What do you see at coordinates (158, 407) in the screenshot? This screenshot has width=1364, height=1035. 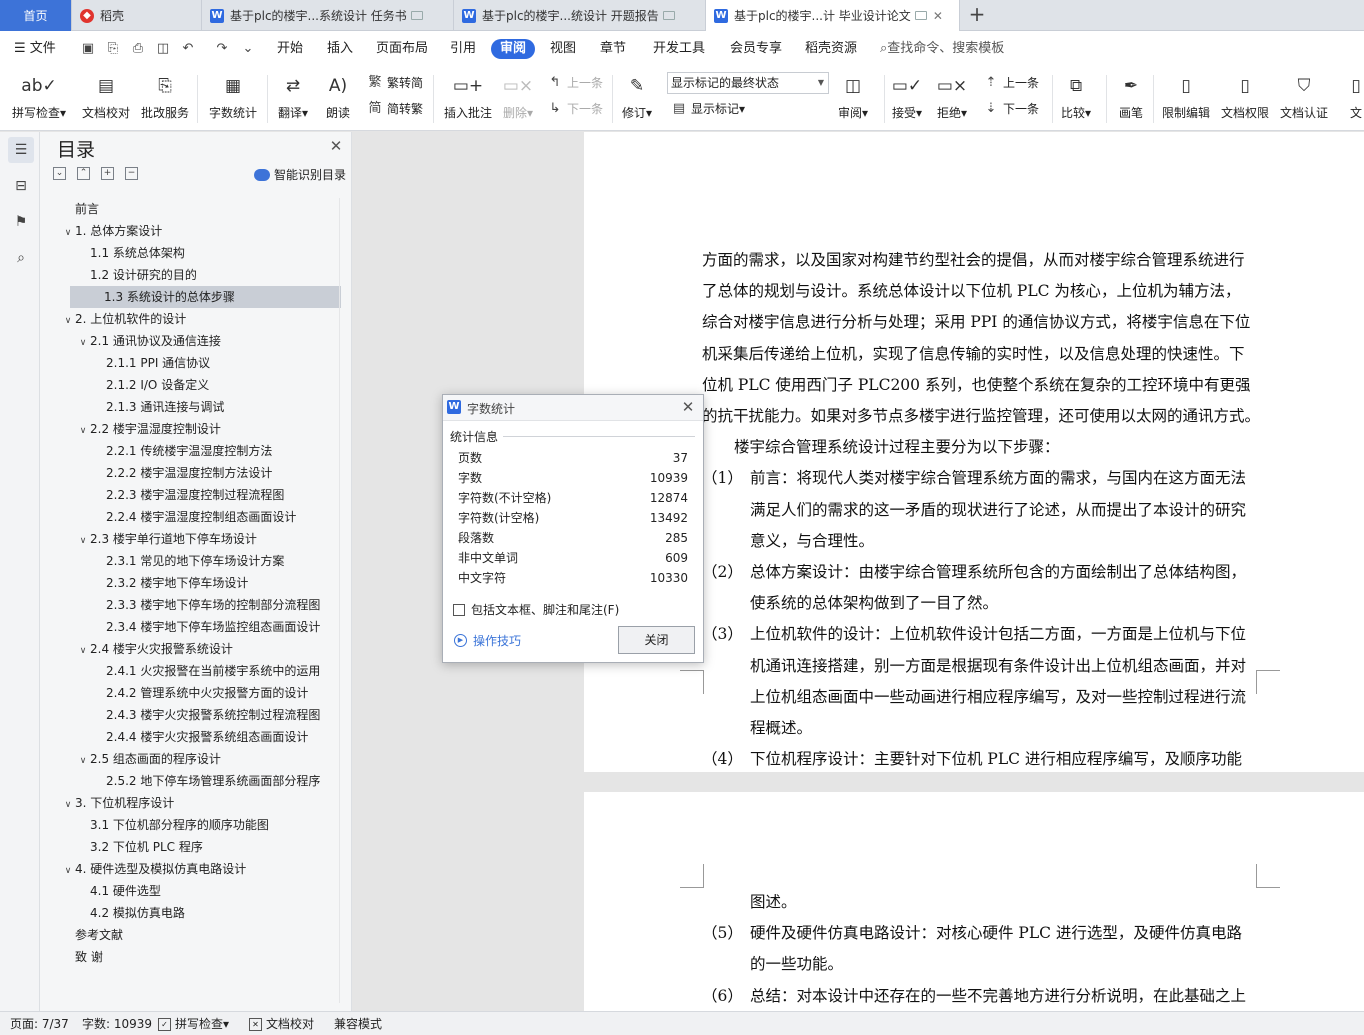 I see `toc-item: 2.1.3 通讯连接与调试` at bounding box center [158, 407].